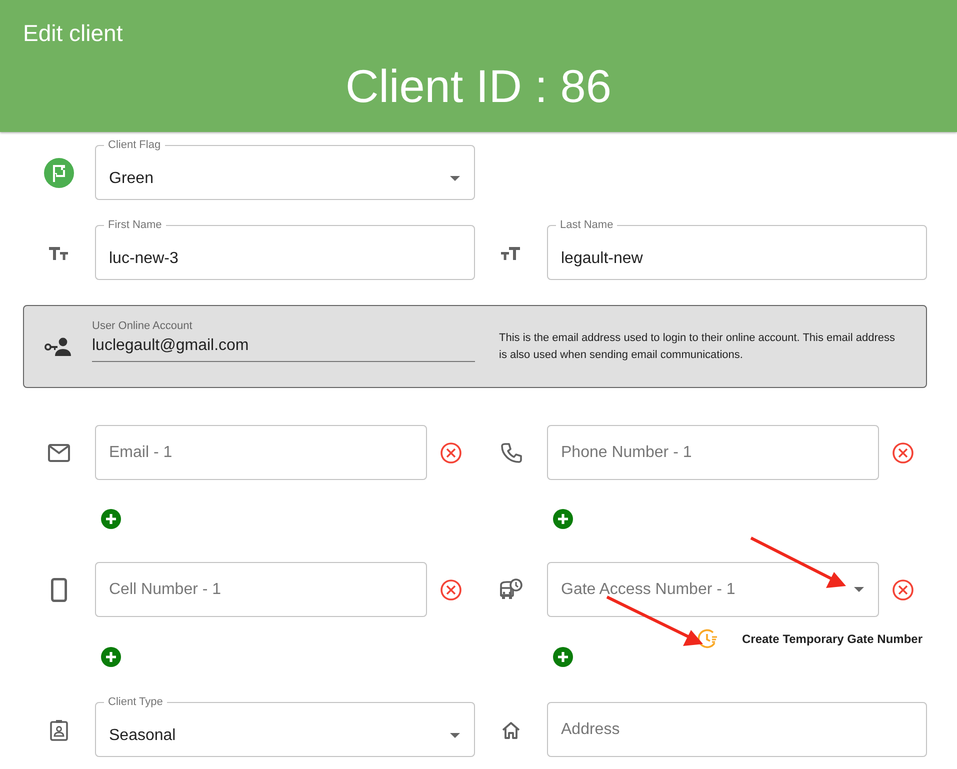 This screenshot has width=957, height=769. I want to click on home-icon, so click(511, 729).